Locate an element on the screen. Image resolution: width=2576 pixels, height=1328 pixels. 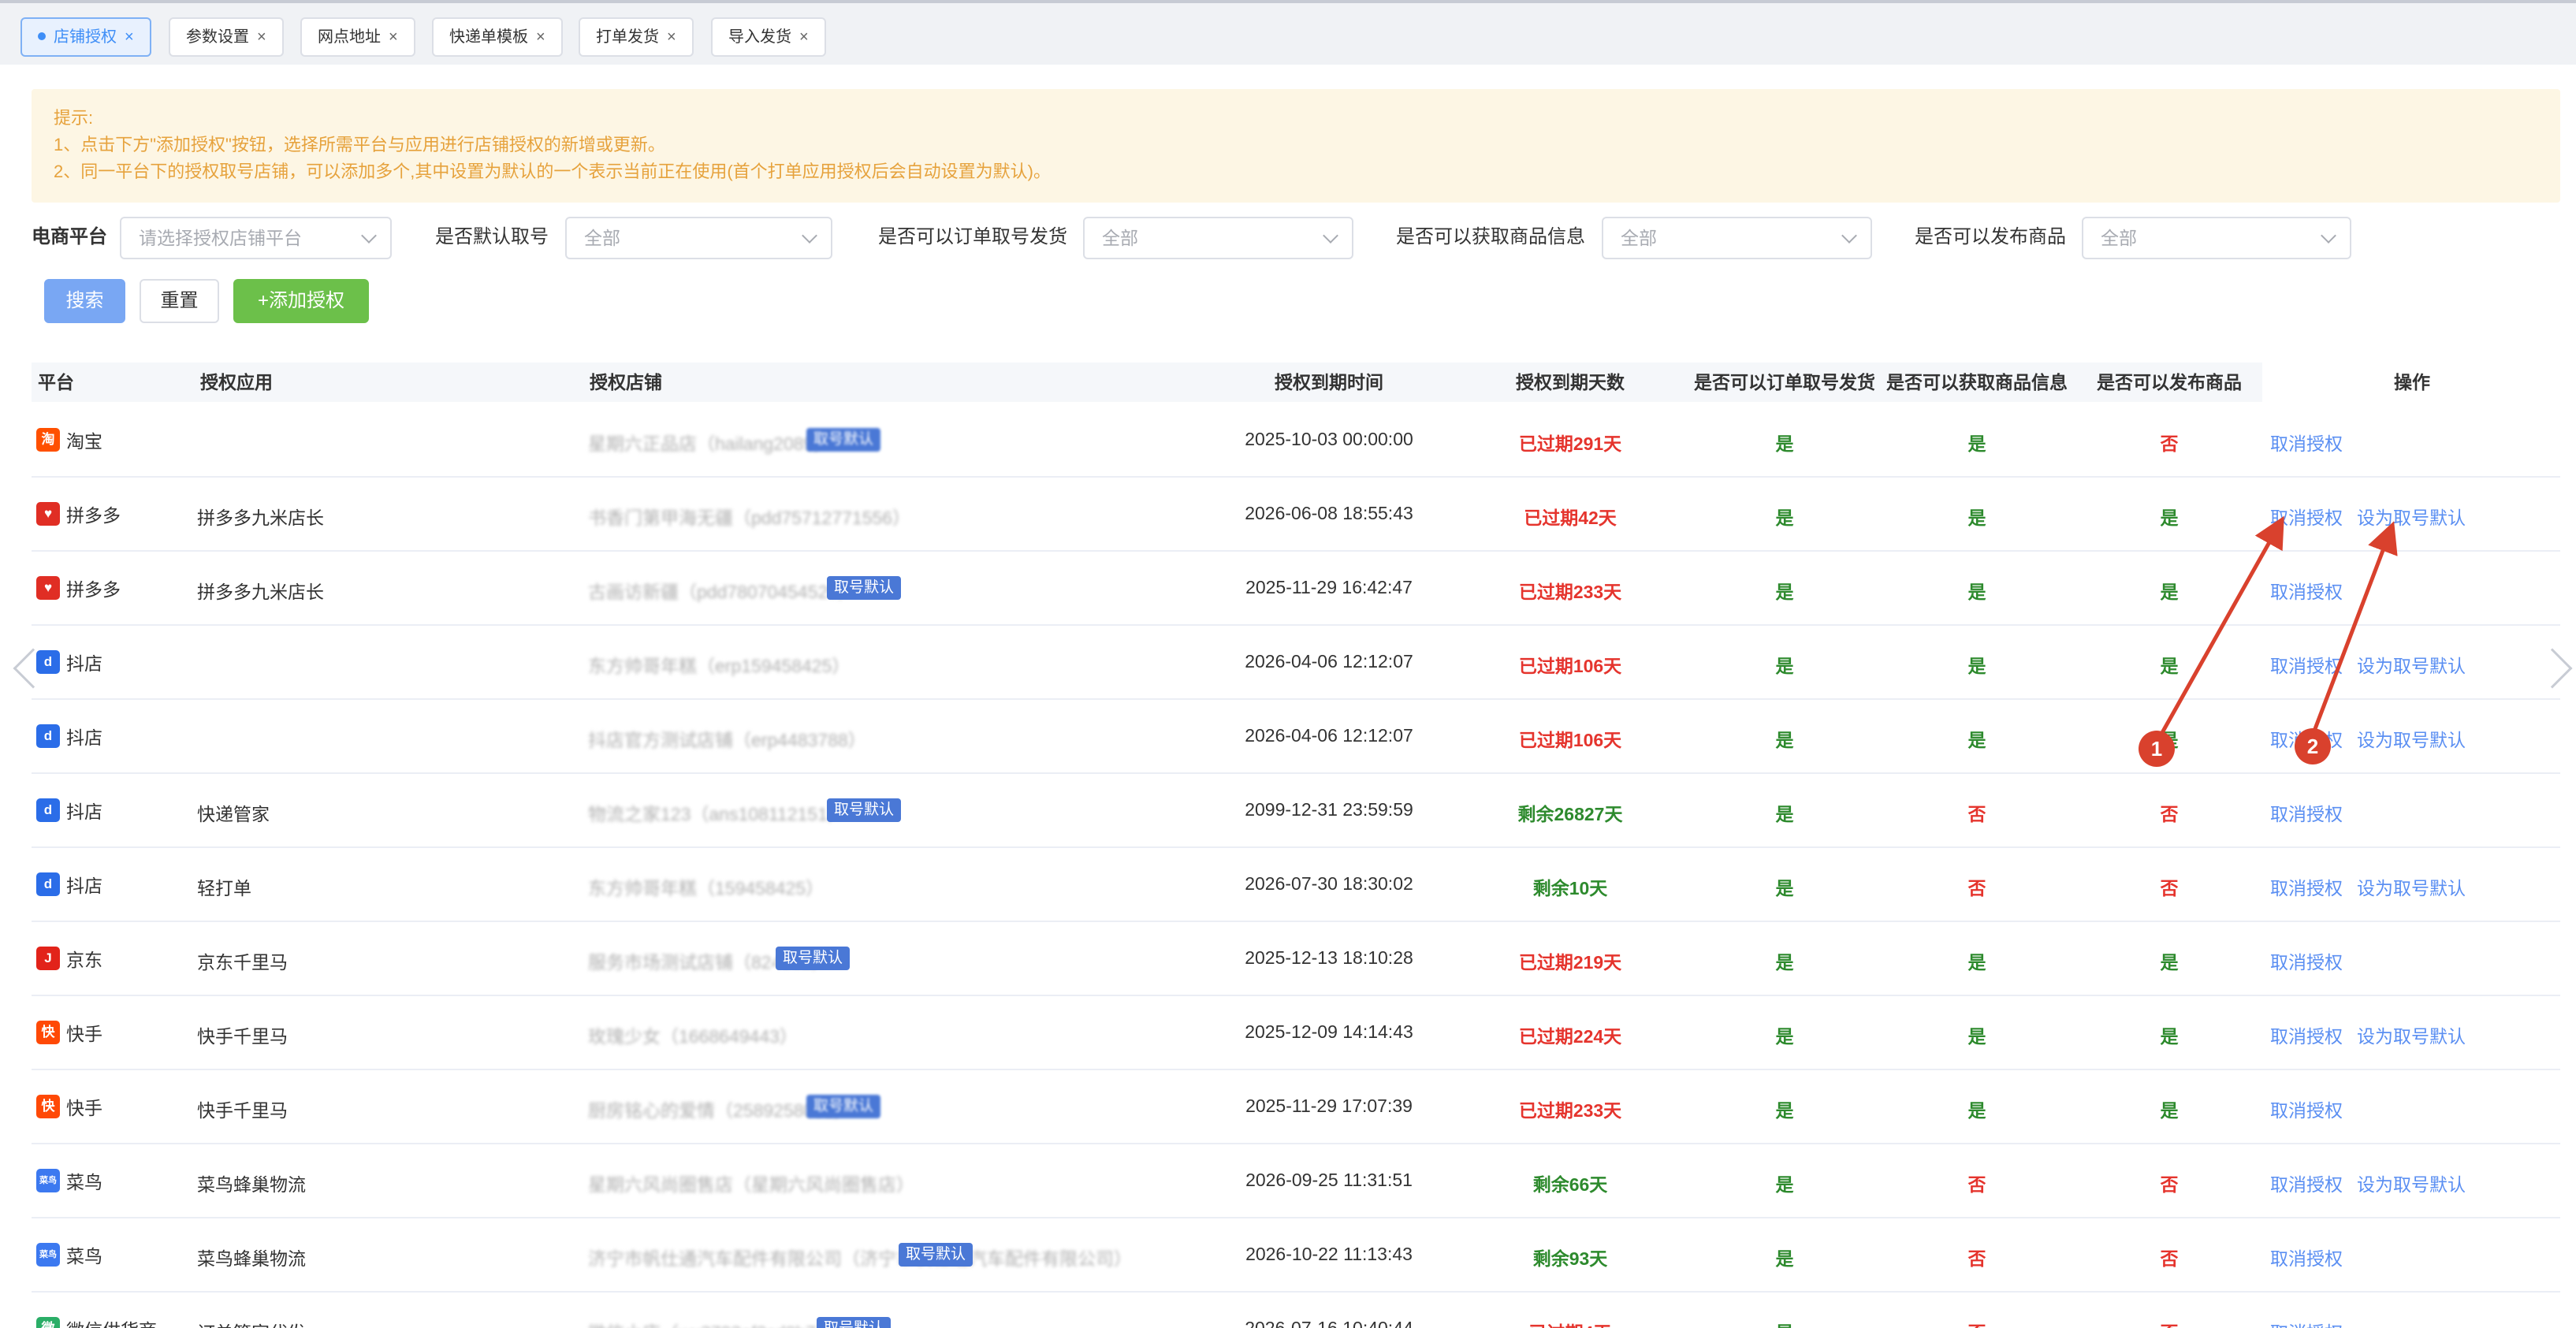
reset-button: 重置 is located at coordinates (179, 301).